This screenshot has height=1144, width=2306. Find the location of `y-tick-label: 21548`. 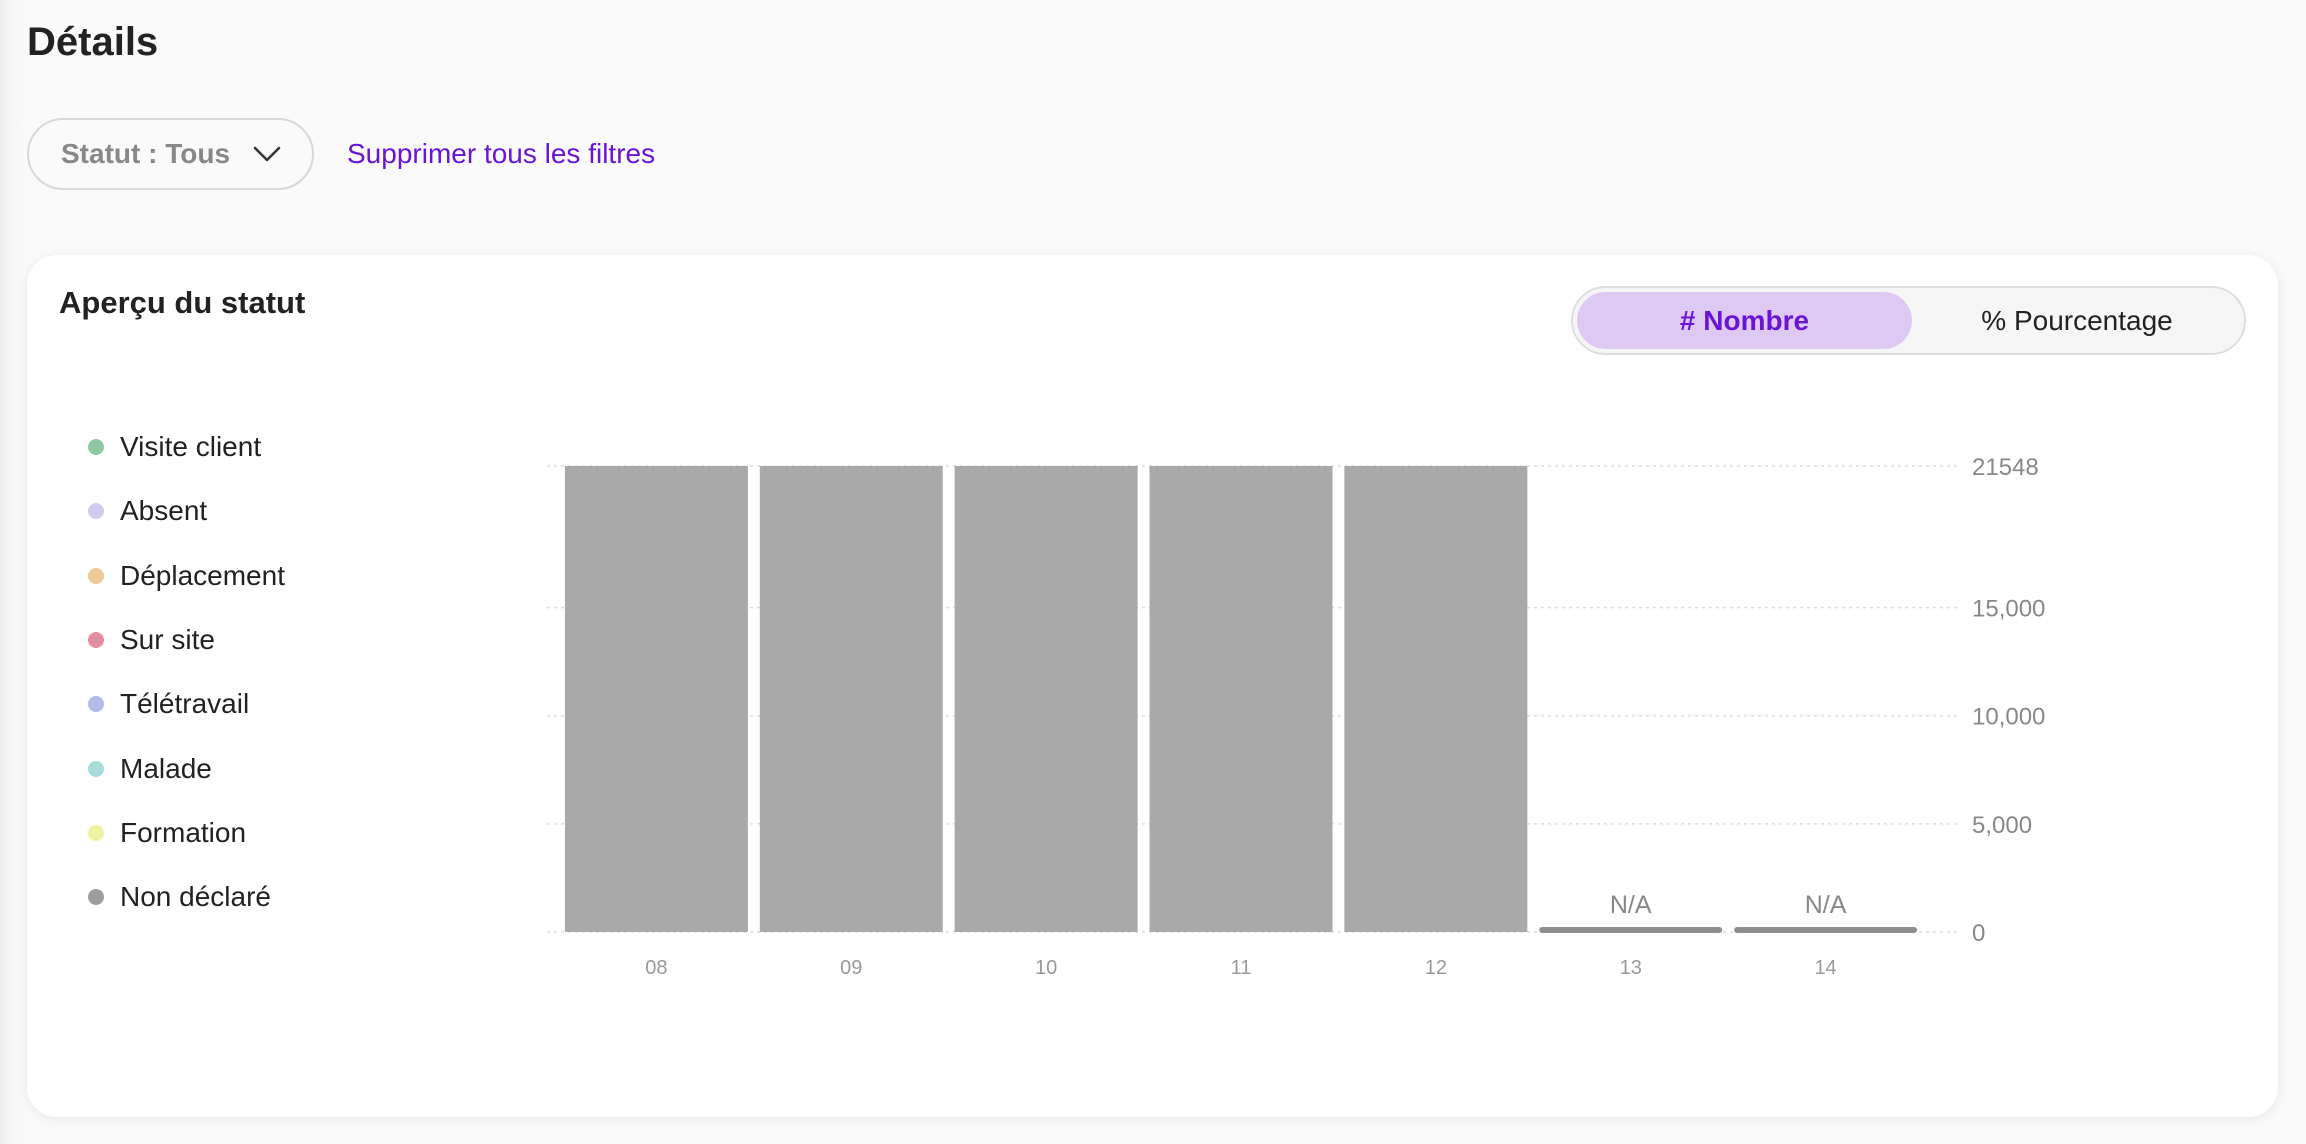

y-tick-label: 21548 is located at coordinates (2005, 467).